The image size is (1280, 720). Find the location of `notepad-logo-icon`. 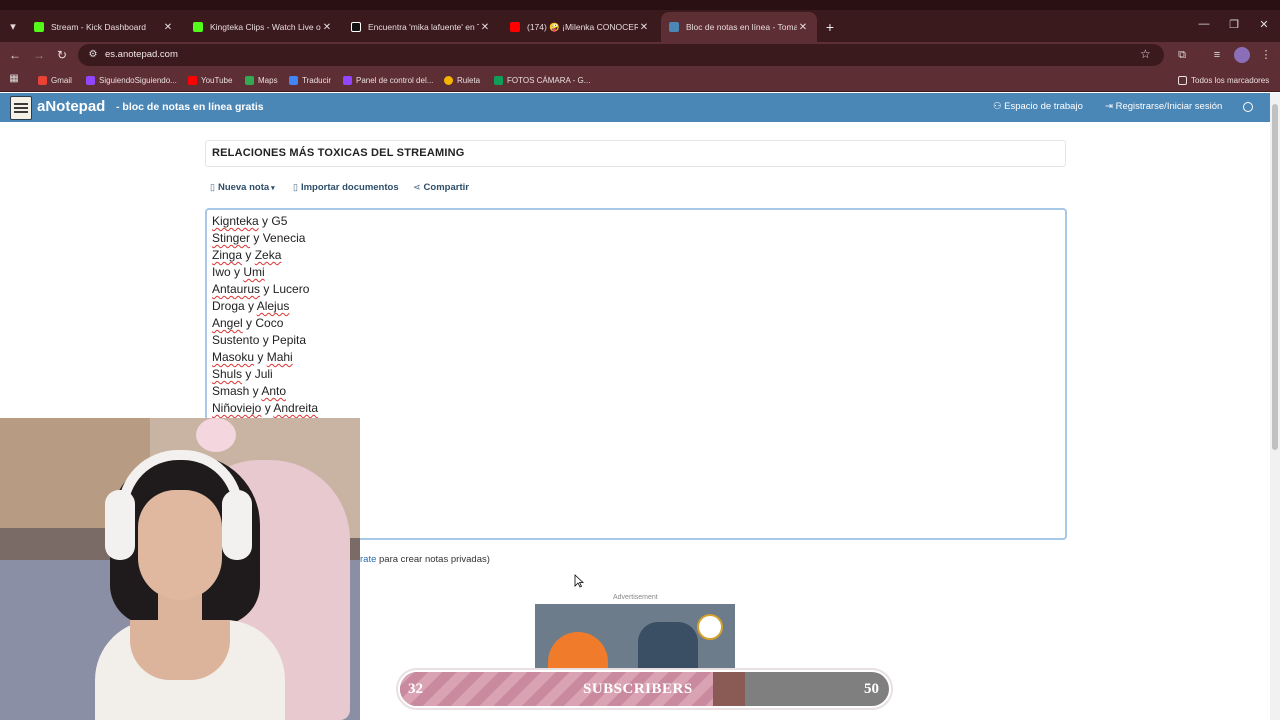

notepad-logo-icon is located at coordinates (21, 108).